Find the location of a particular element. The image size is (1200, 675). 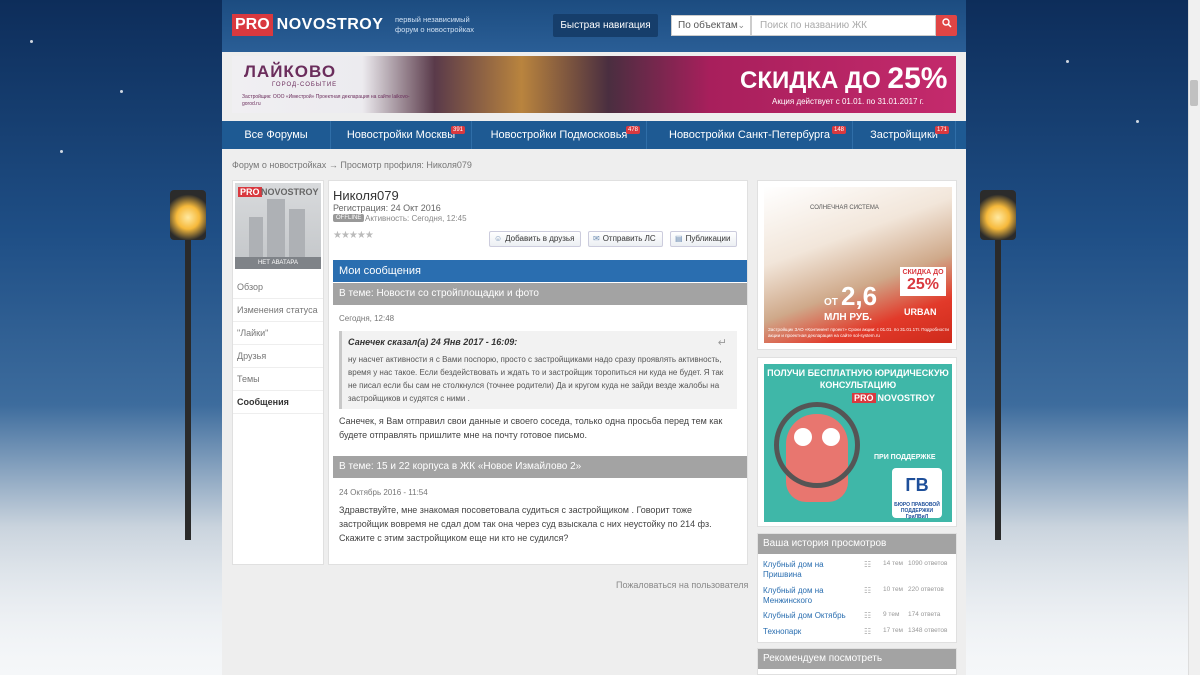

send-pm-button: ✉ Отправить ЛС is located at coordinates (625, 239).